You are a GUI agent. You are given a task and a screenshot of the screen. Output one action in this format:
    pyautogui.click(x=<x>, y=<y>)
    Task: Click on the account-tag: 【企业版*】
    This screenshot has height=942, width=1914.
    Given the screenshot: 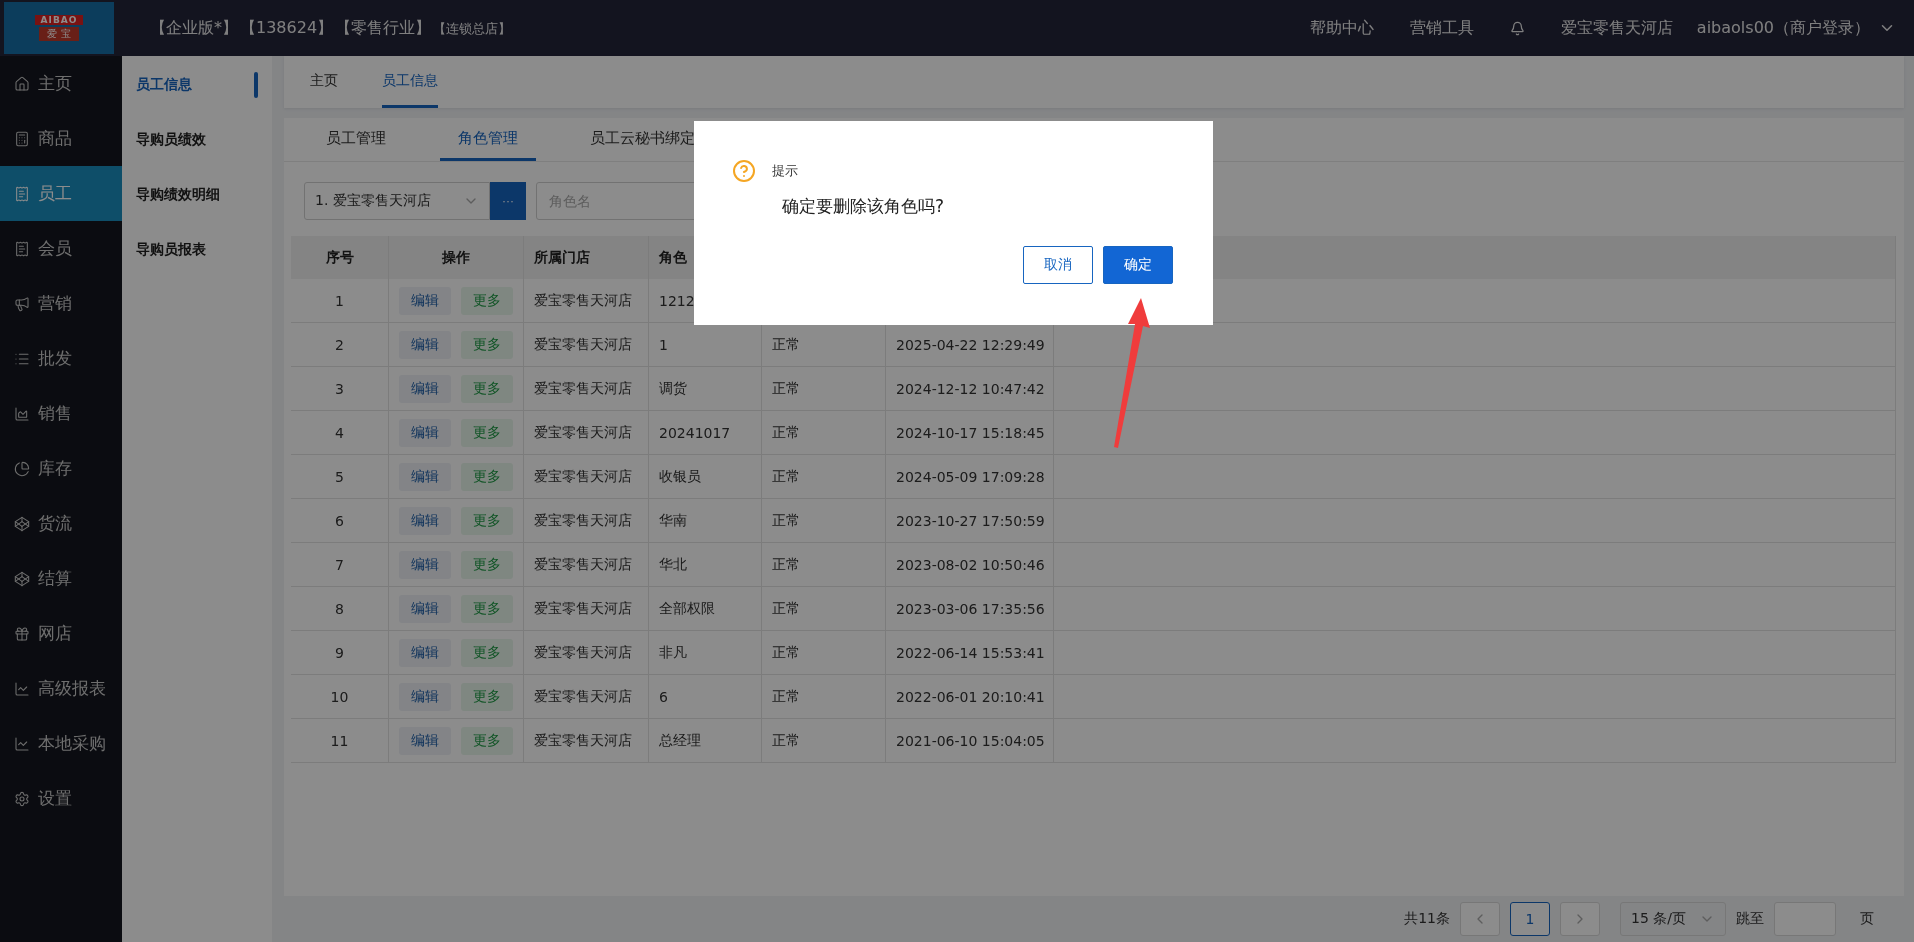 What is the action you would take?
    pyautogui.click(x=194, y=28)
    